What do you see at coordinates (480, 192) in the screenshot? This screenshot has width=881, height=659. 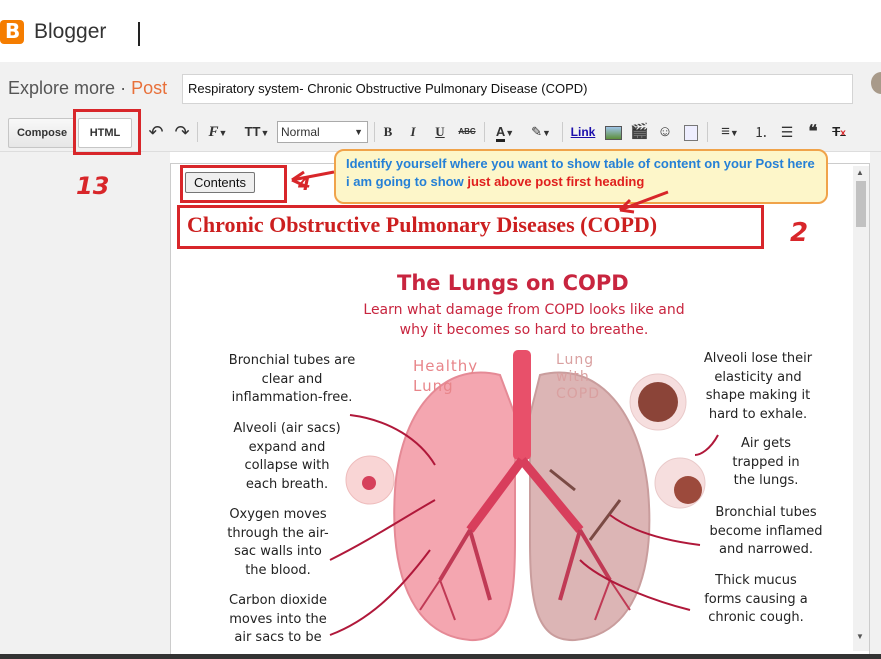 I see `annotation-arrows` at bounding box center [480, 192].